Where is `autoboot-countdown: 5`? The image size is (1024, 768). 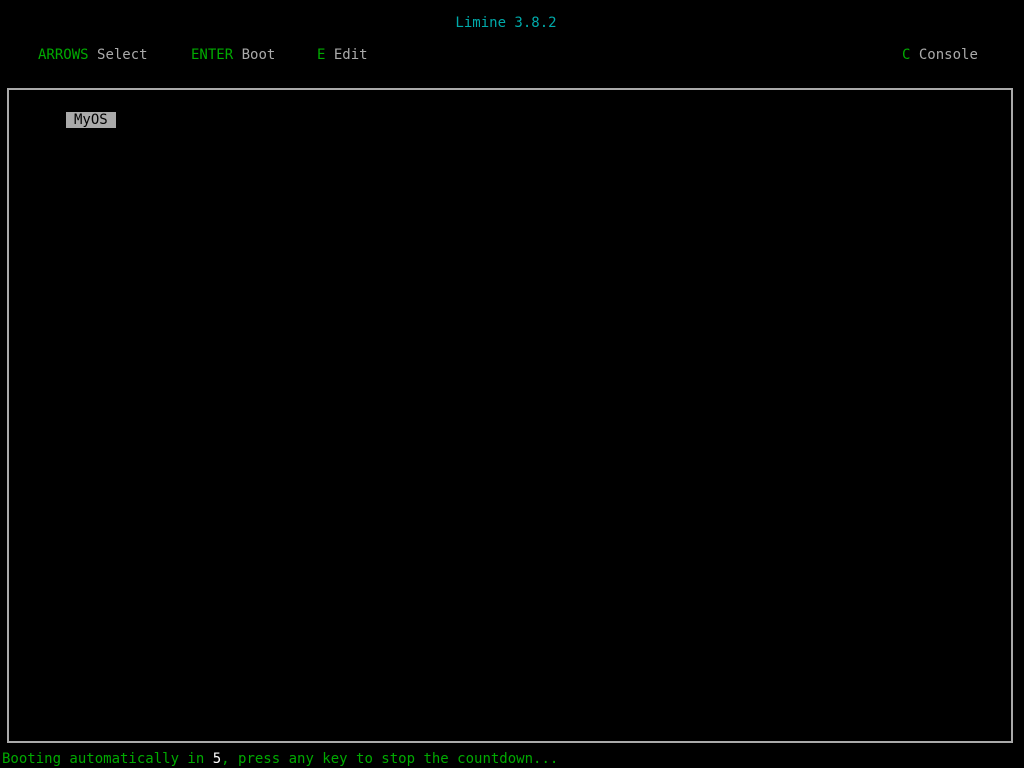
autoboot-countdown: 5 is located at coordinates (217, 759).